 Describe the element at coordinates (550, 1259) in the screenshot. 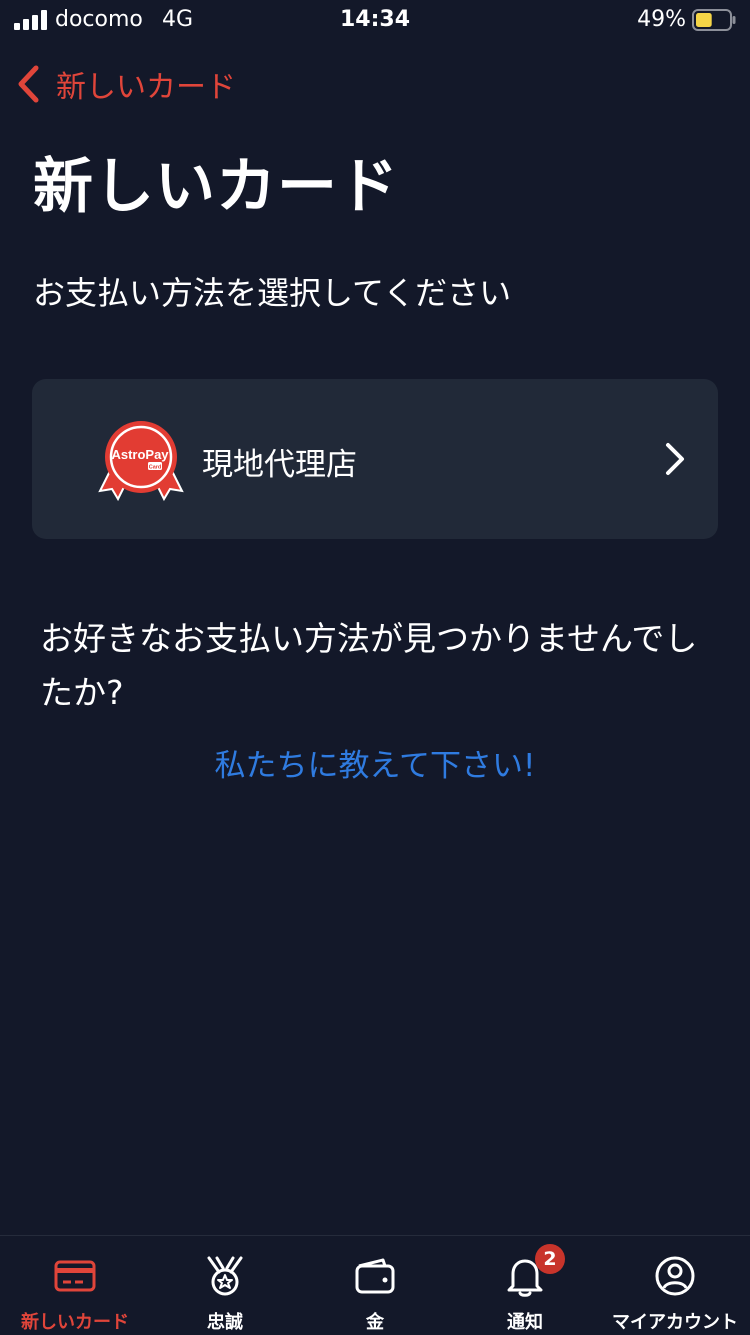

I see `notification-badge: 2` at that location.